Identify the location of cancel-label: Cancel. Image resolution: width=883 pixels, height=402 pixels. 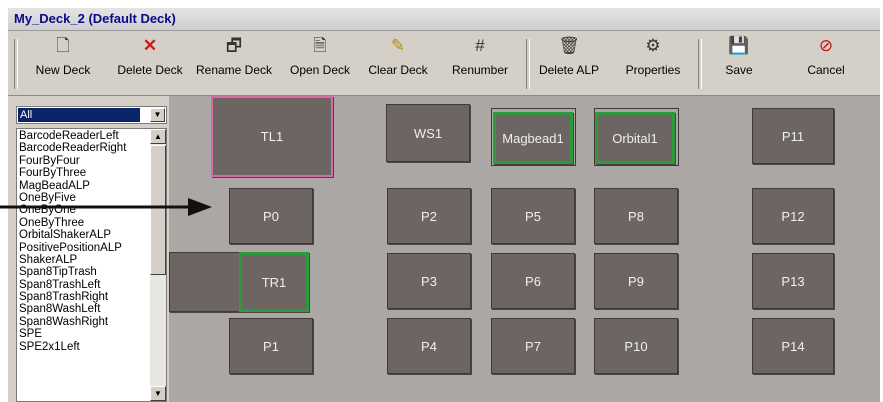
(826, 70).